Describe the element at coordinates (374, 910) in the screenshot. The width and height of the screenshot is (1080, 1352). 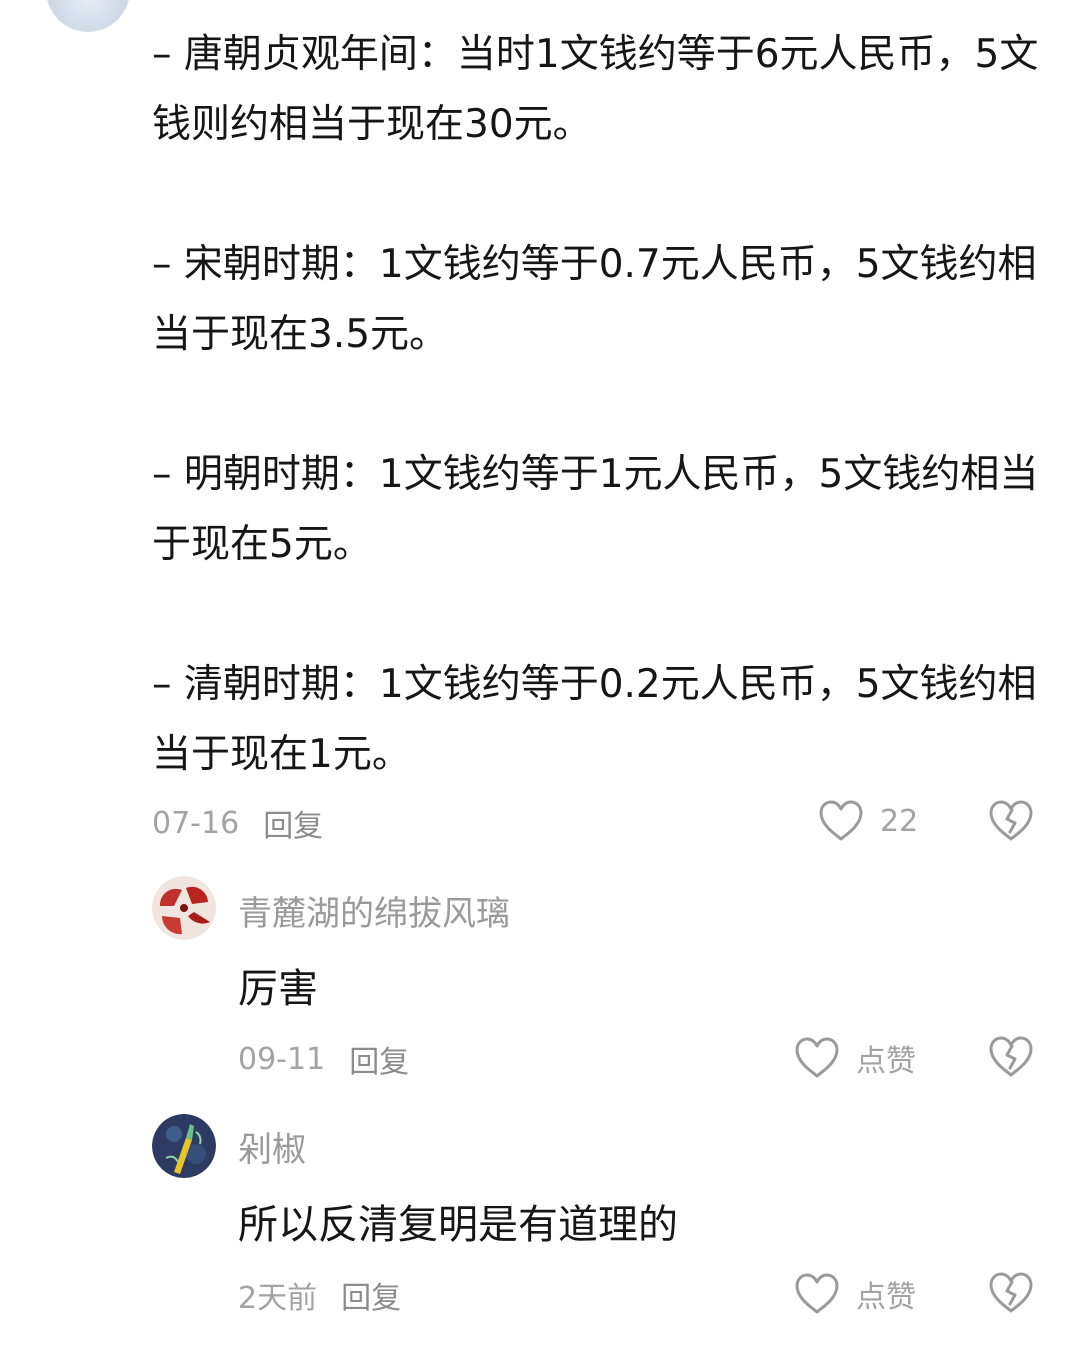
I see `reply-username: 青麓湖的绵拔风璃` at that location.